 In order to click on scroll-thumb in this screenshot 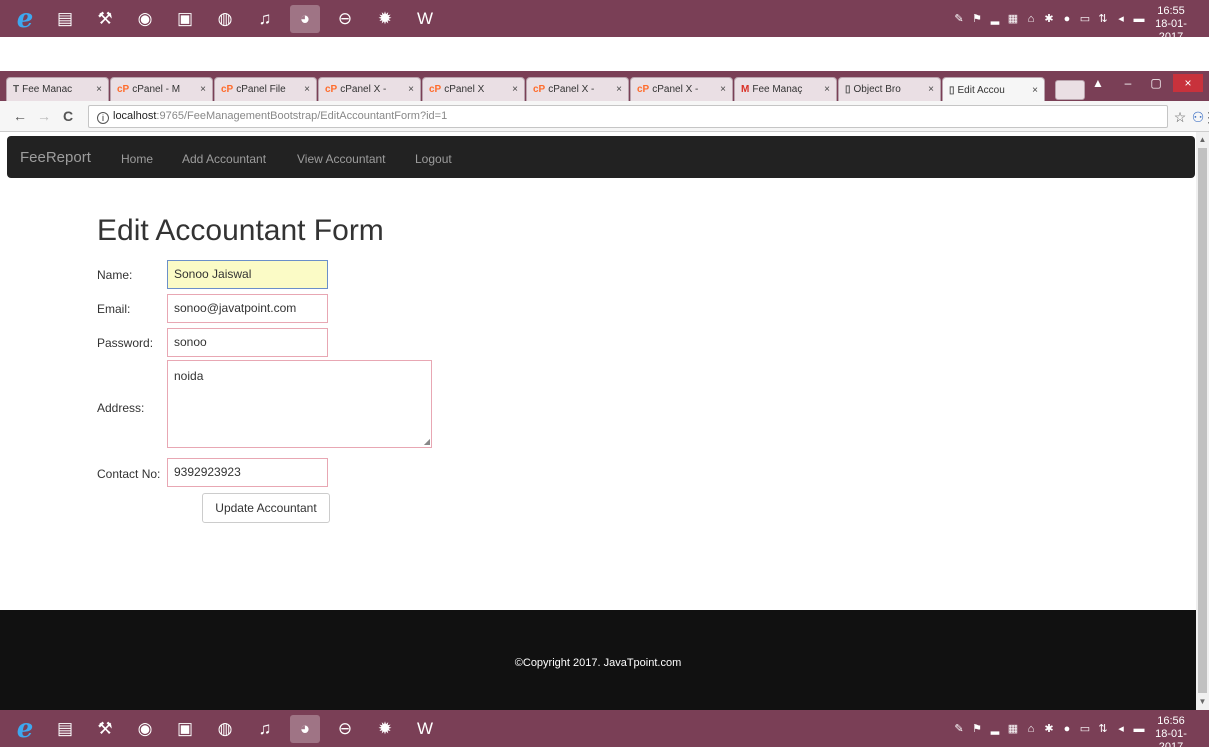, I will do `click(1202, 420)`.